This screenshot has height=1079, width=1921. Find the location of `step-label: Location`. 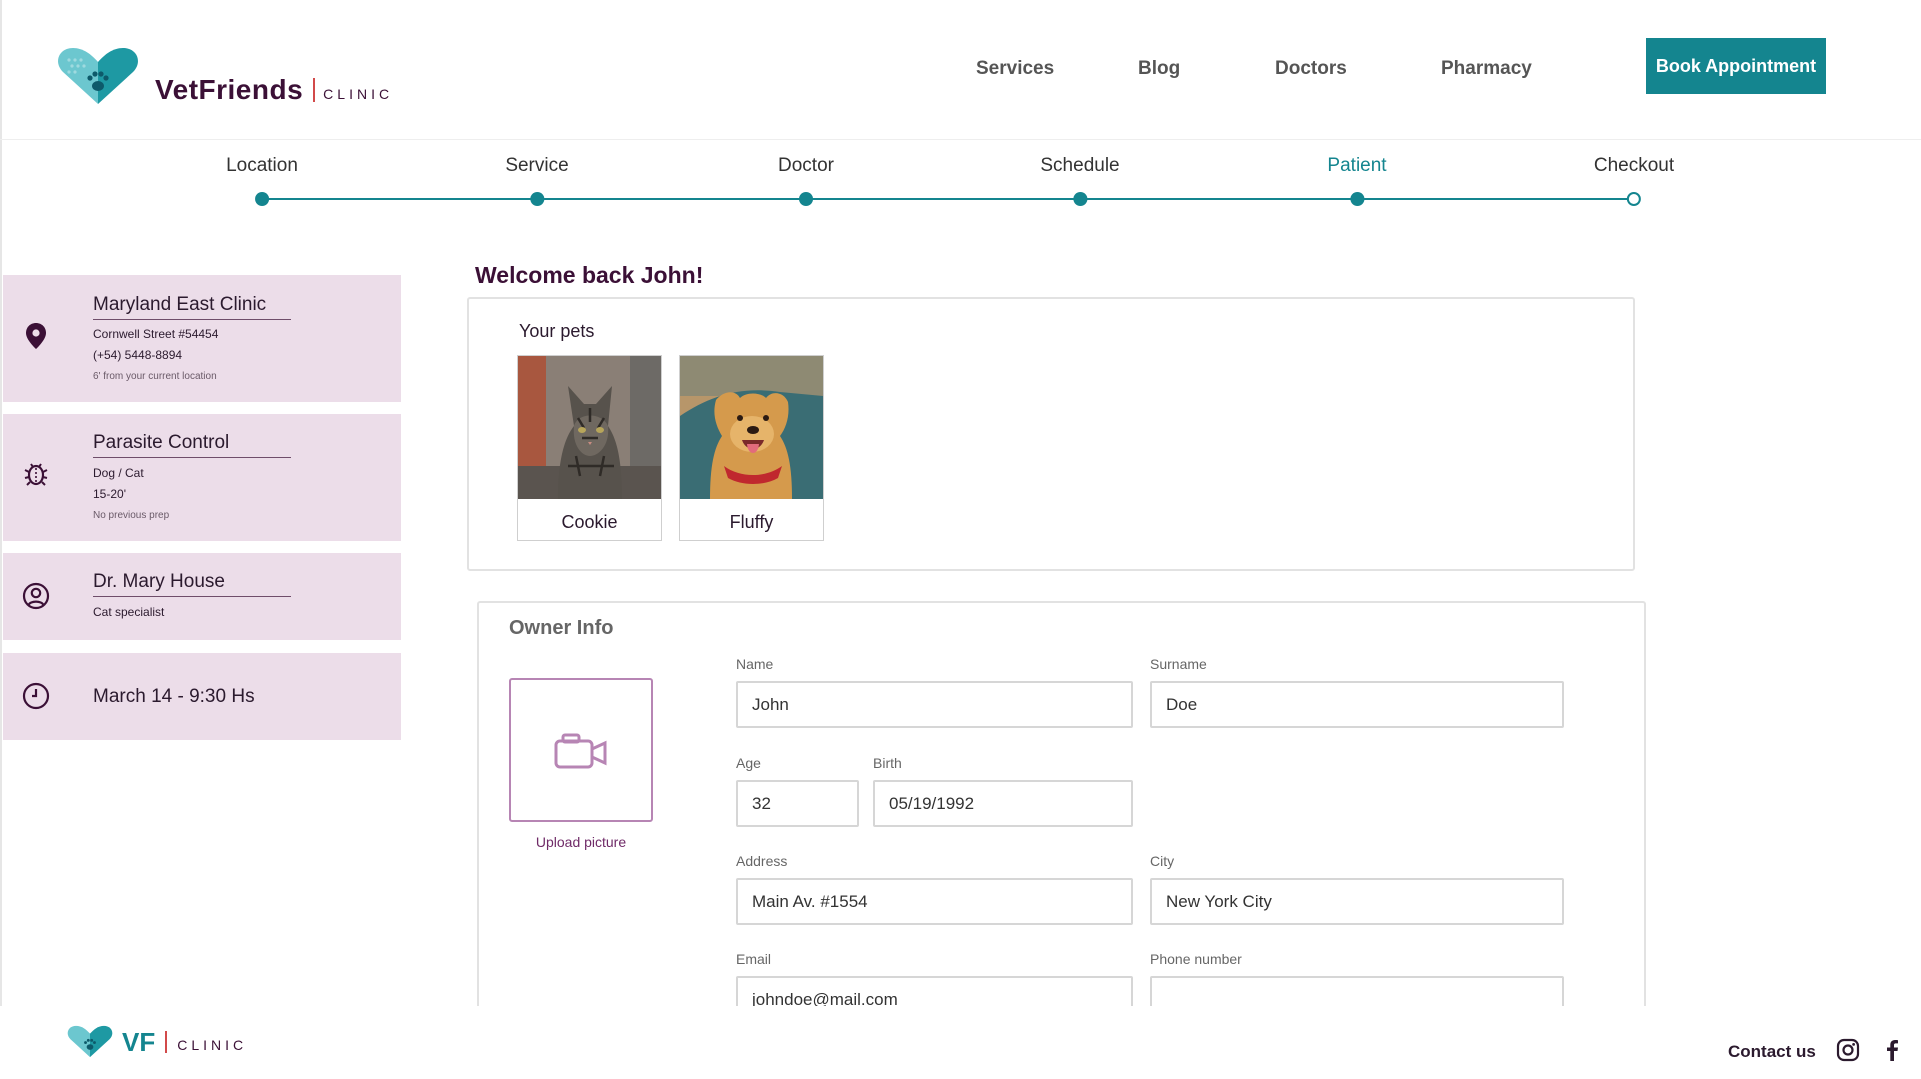

step-label: Location is located at coordinates (262, 165).